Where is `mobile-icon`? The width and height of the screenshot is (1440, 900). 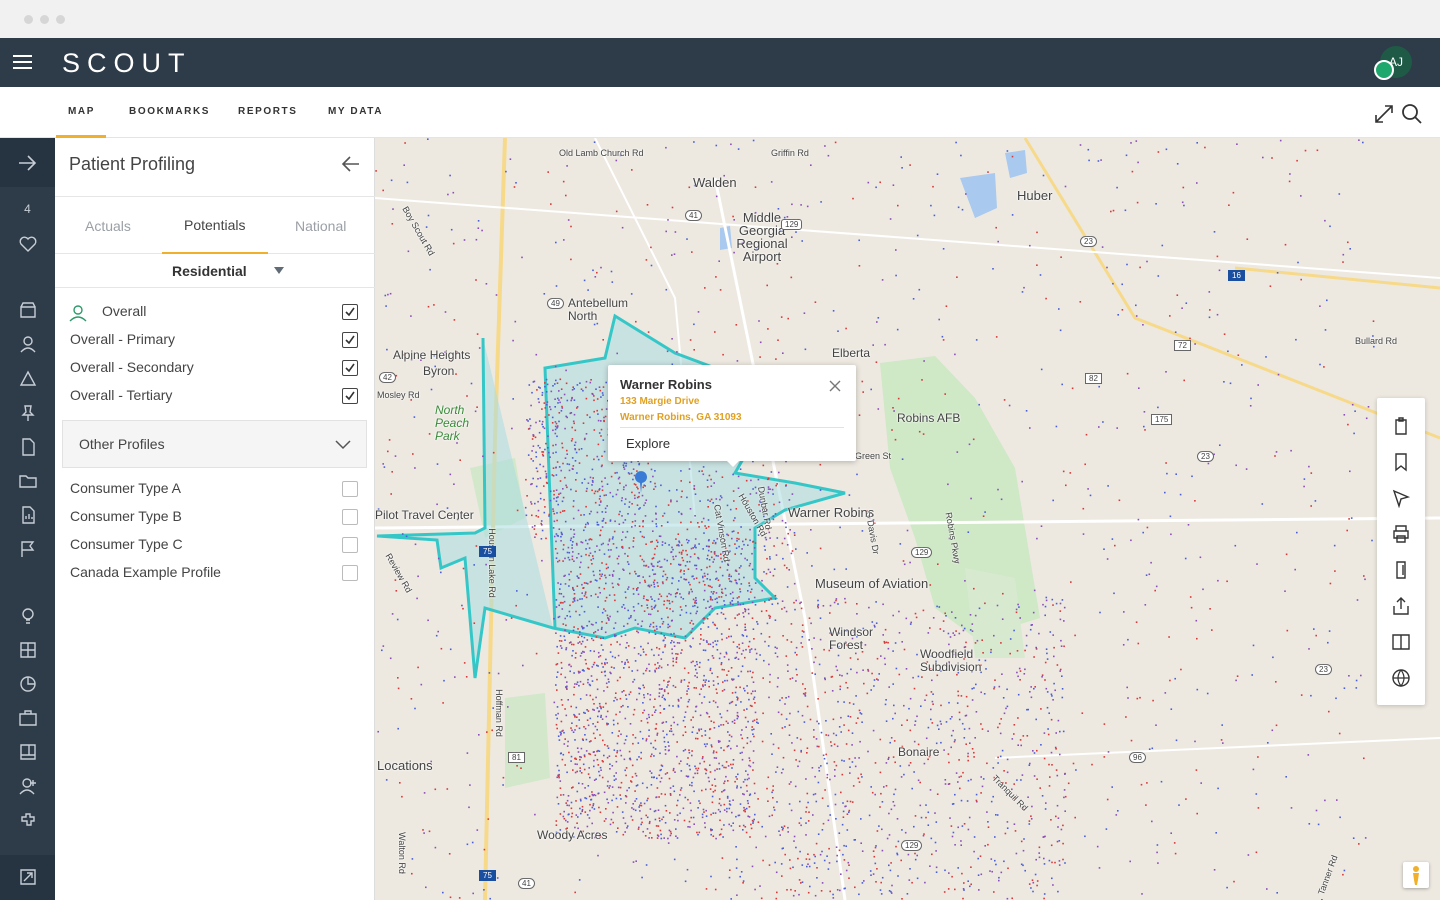 mobile-icon is located at coordinates (1401, 570).